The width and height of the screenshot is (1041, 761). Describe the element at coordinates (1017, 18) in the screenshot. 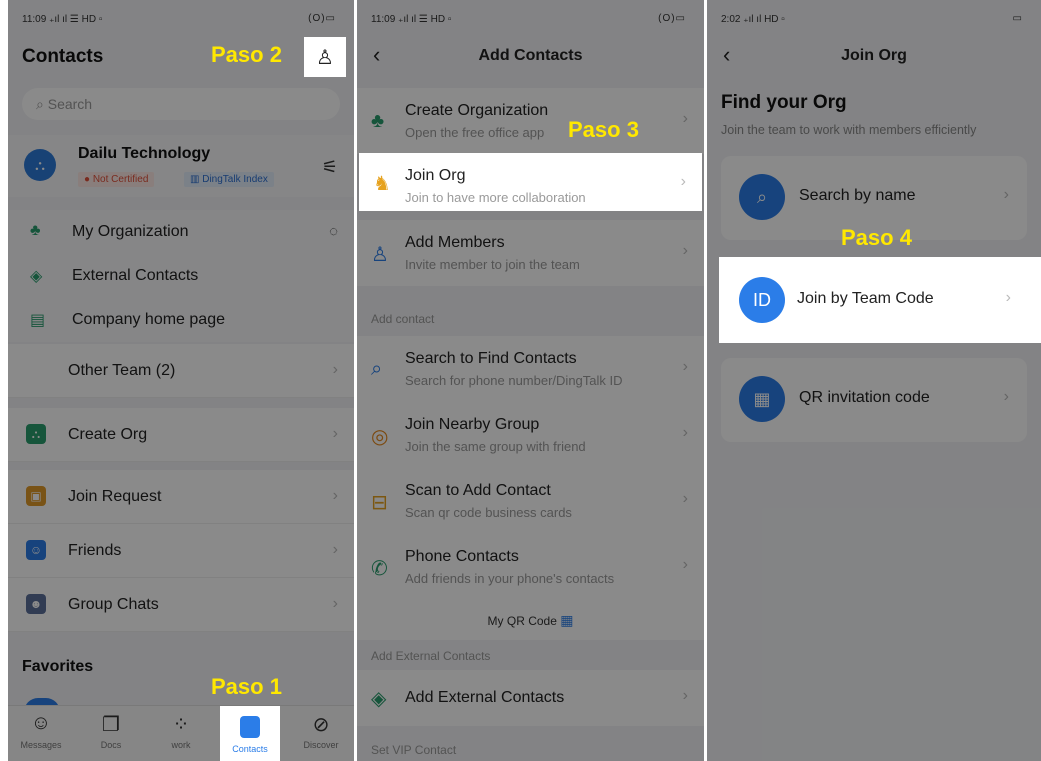

I see `battery-icon: ▭` at that location.